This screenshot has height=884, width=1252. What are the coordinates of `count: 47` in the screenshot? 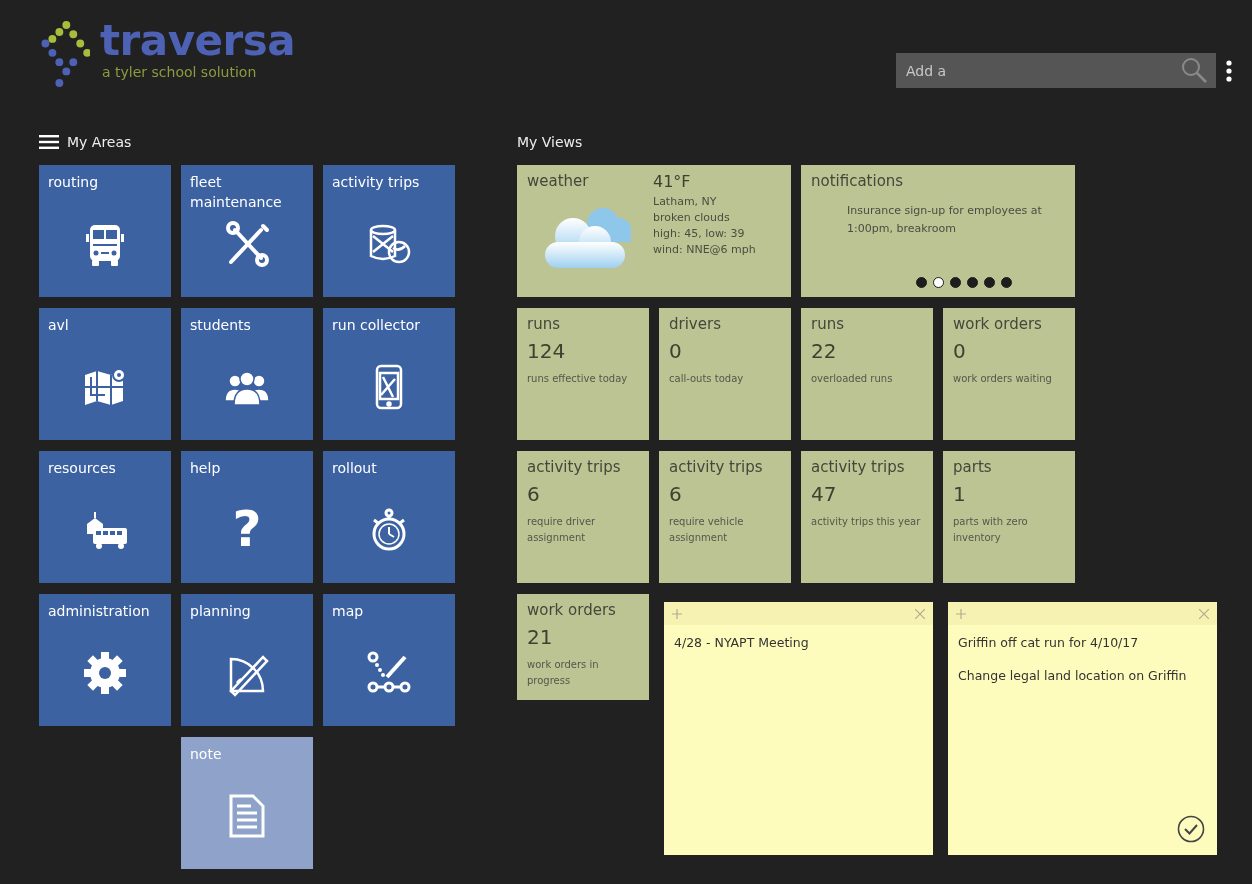 It's located at (824, 494).